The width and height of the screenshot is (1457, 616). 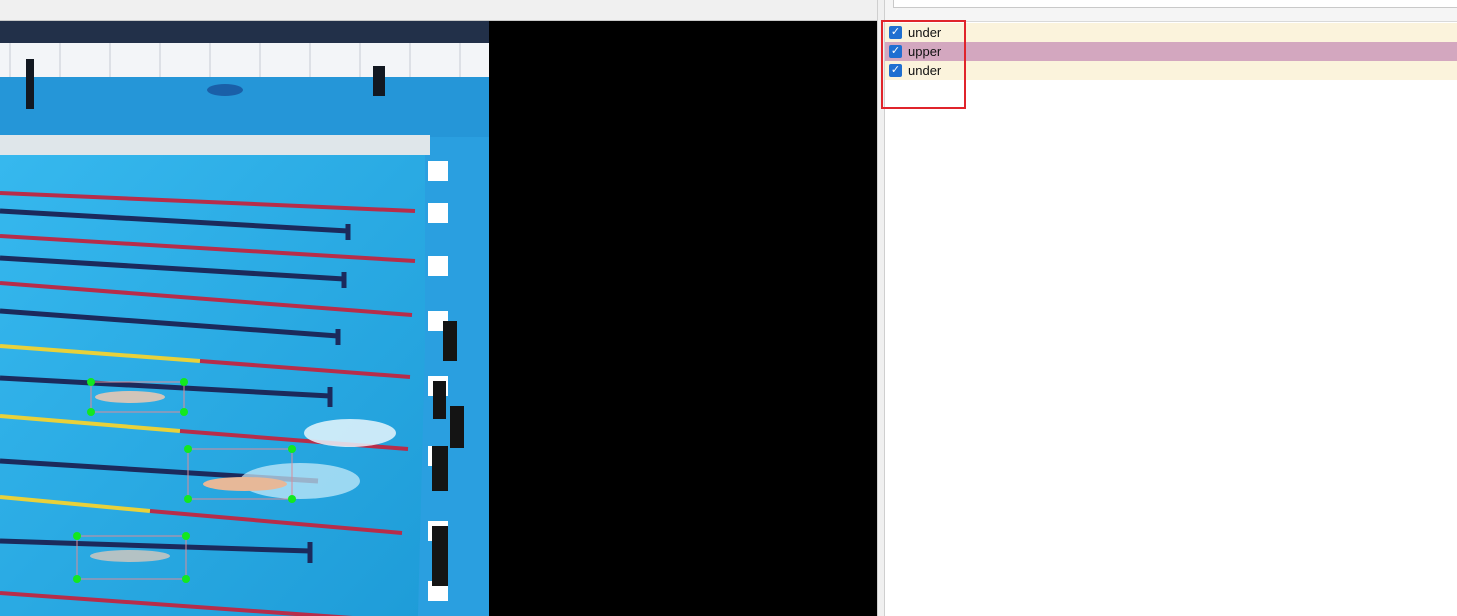 I want to click on label-row: ✓ upper, so click(x=1171, y=51).